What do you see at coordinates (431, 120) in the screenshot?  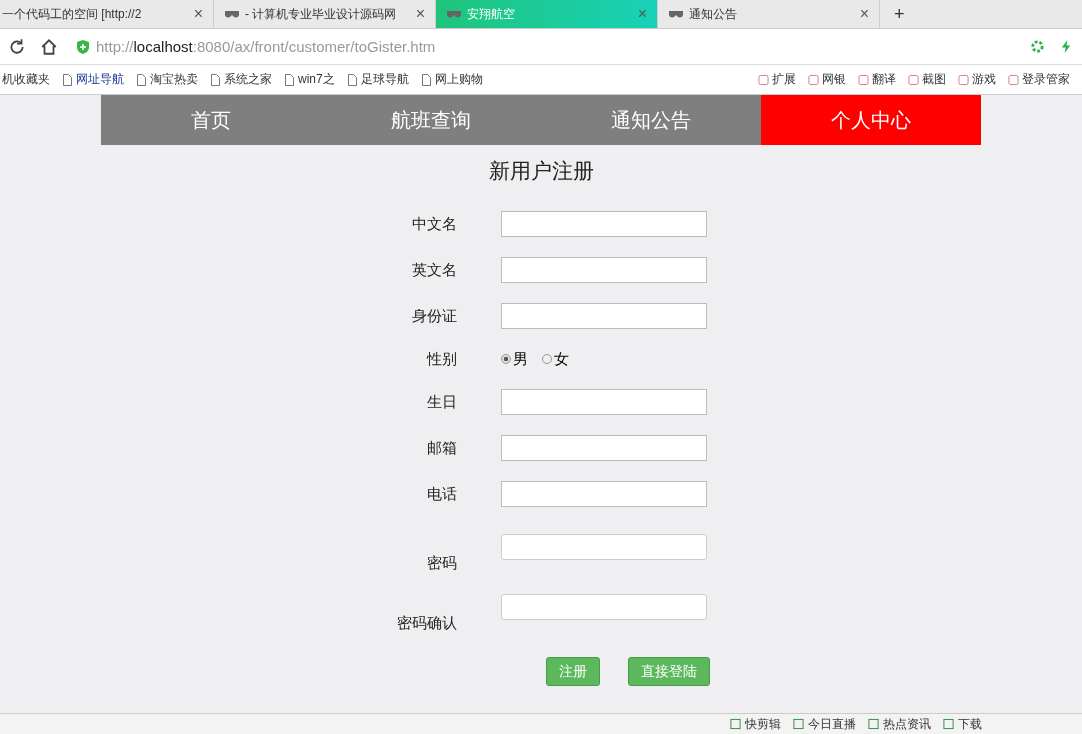 I see `nav-item: 航班查询` at bounding box center [431, 120].